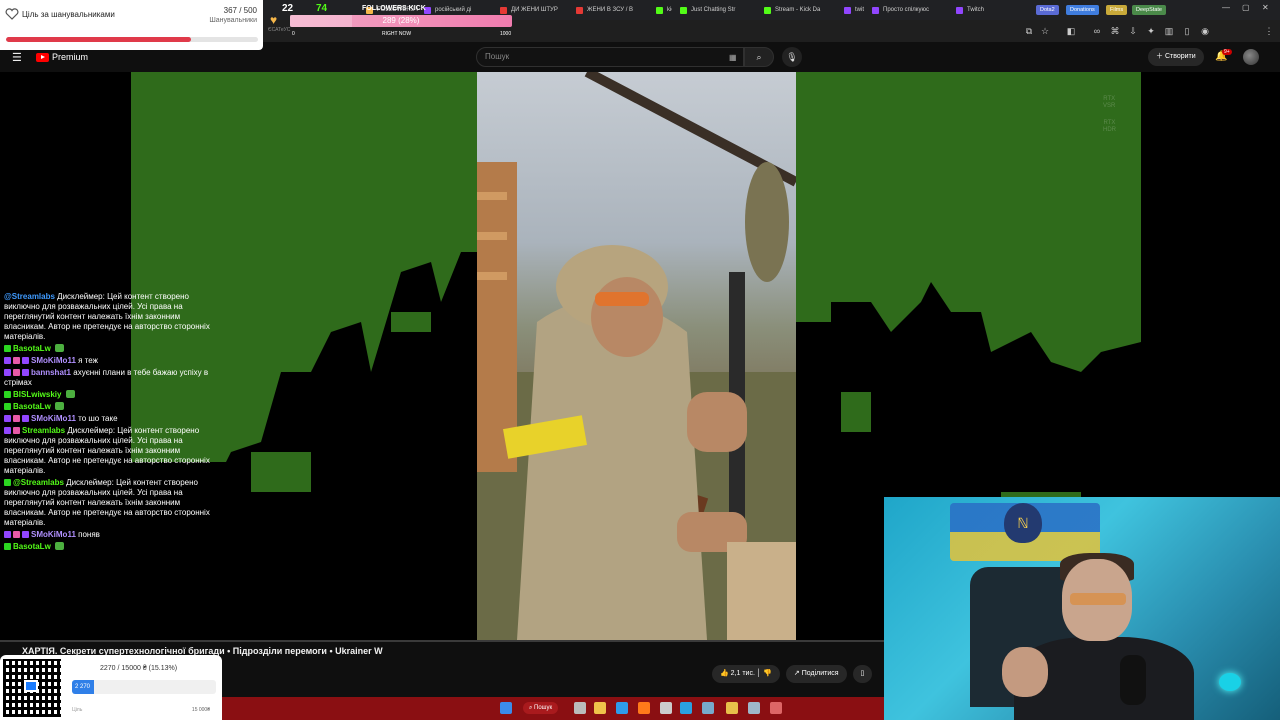  Describe the element at coordinates (1180, 56) in the screenshot. I see `create-label: Створити` at that location.